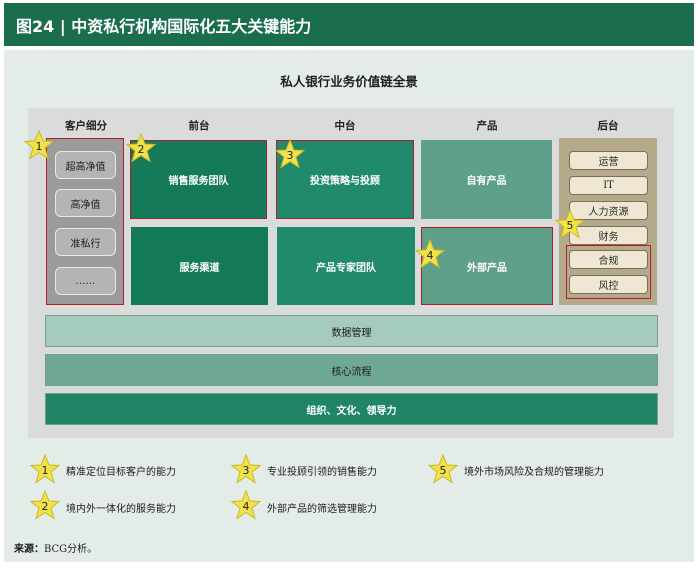  What do you see at coordinates (71, 549) in the screenshot?
I see `source-text: BCG分析。` at bounding box center [71, 549].